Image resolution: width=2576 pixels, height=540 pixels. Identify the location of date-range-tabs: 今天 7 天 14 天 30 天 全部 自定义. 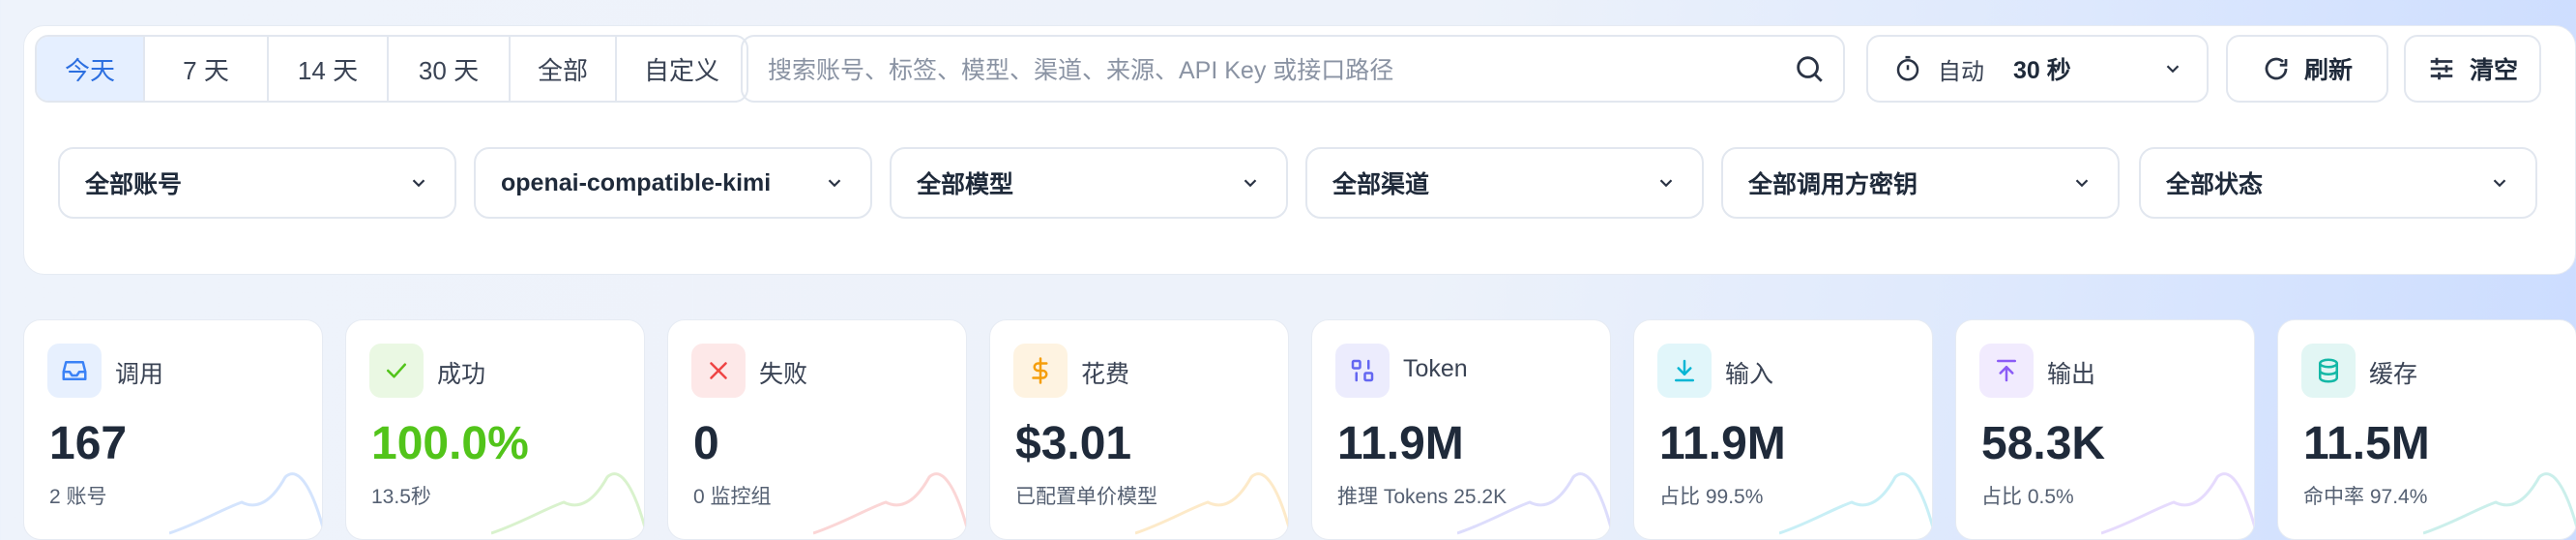
(391, 69).